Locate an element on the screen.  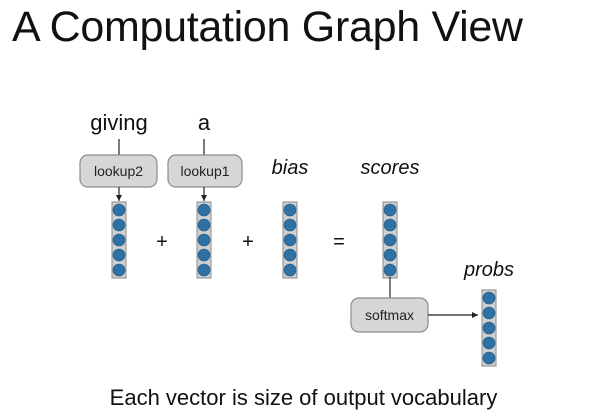
softmax-label: softmax is located at coordinates (389, 315).